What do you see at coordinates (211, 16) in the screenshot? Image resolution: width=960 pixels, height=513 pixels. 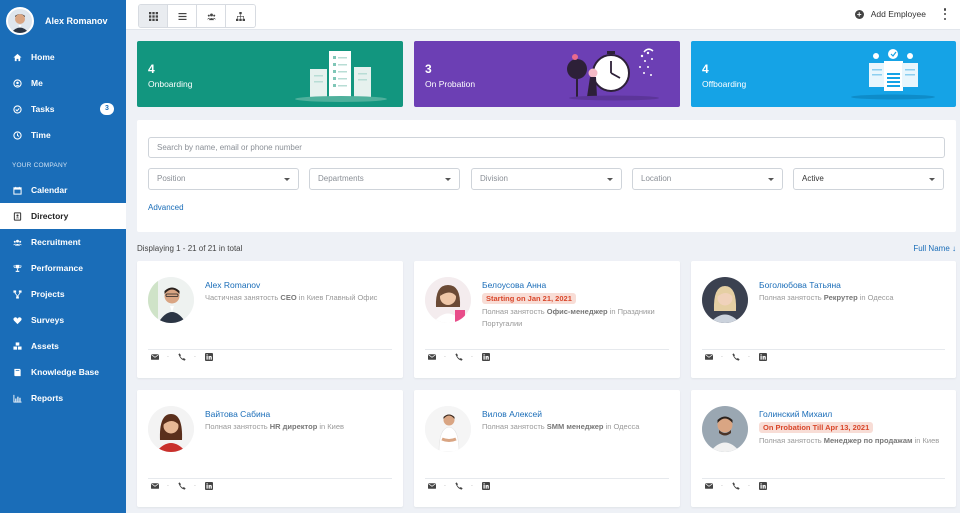 I see `team-view-button` at bounding box center [211, 16].